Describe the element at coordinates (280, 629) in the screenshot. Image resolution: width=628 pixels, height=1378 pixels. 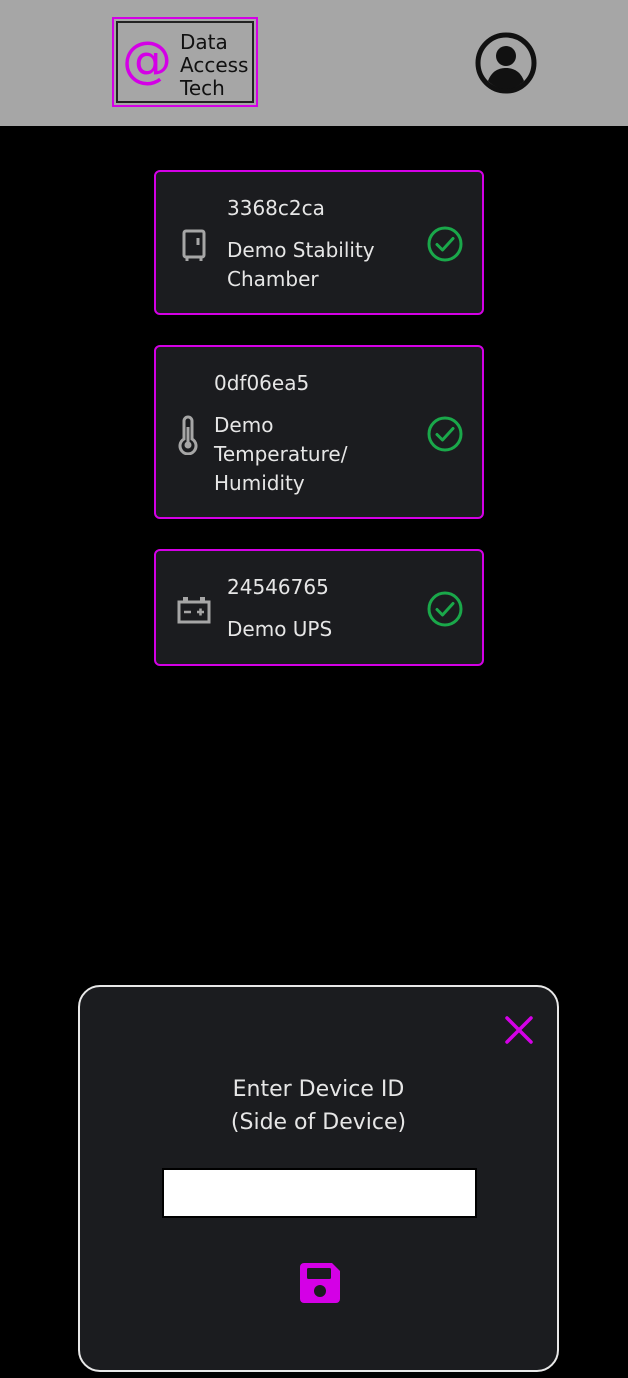
I see `device-name: Demo UPS` at that location.